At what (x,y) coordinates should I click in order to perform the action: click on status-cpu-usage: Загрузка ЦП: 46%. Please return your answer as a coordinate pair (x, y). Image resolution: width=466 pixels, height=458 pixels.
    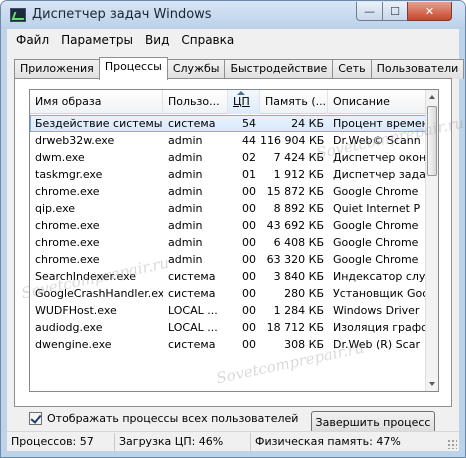
    Looking at the image, I should click on (183, 441).